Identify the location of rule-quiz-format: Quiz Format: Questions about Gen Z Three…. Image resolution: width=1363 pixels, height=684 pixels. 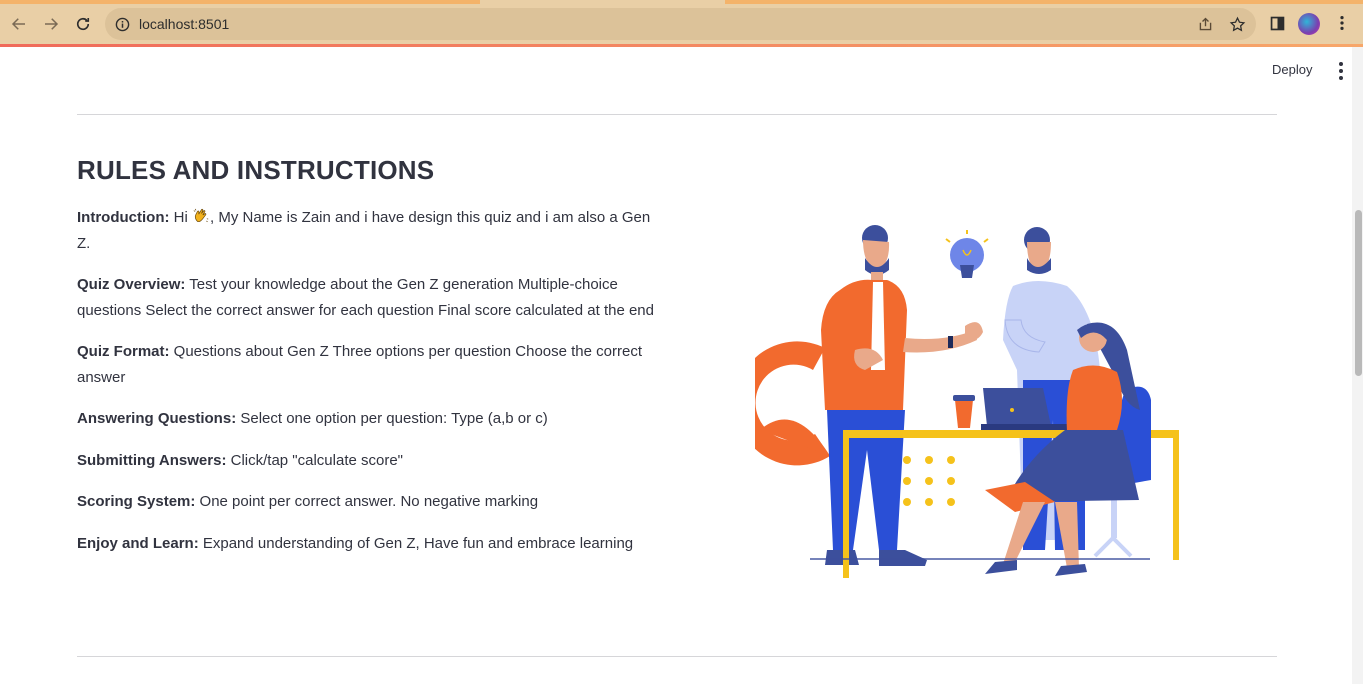
(372, 364).